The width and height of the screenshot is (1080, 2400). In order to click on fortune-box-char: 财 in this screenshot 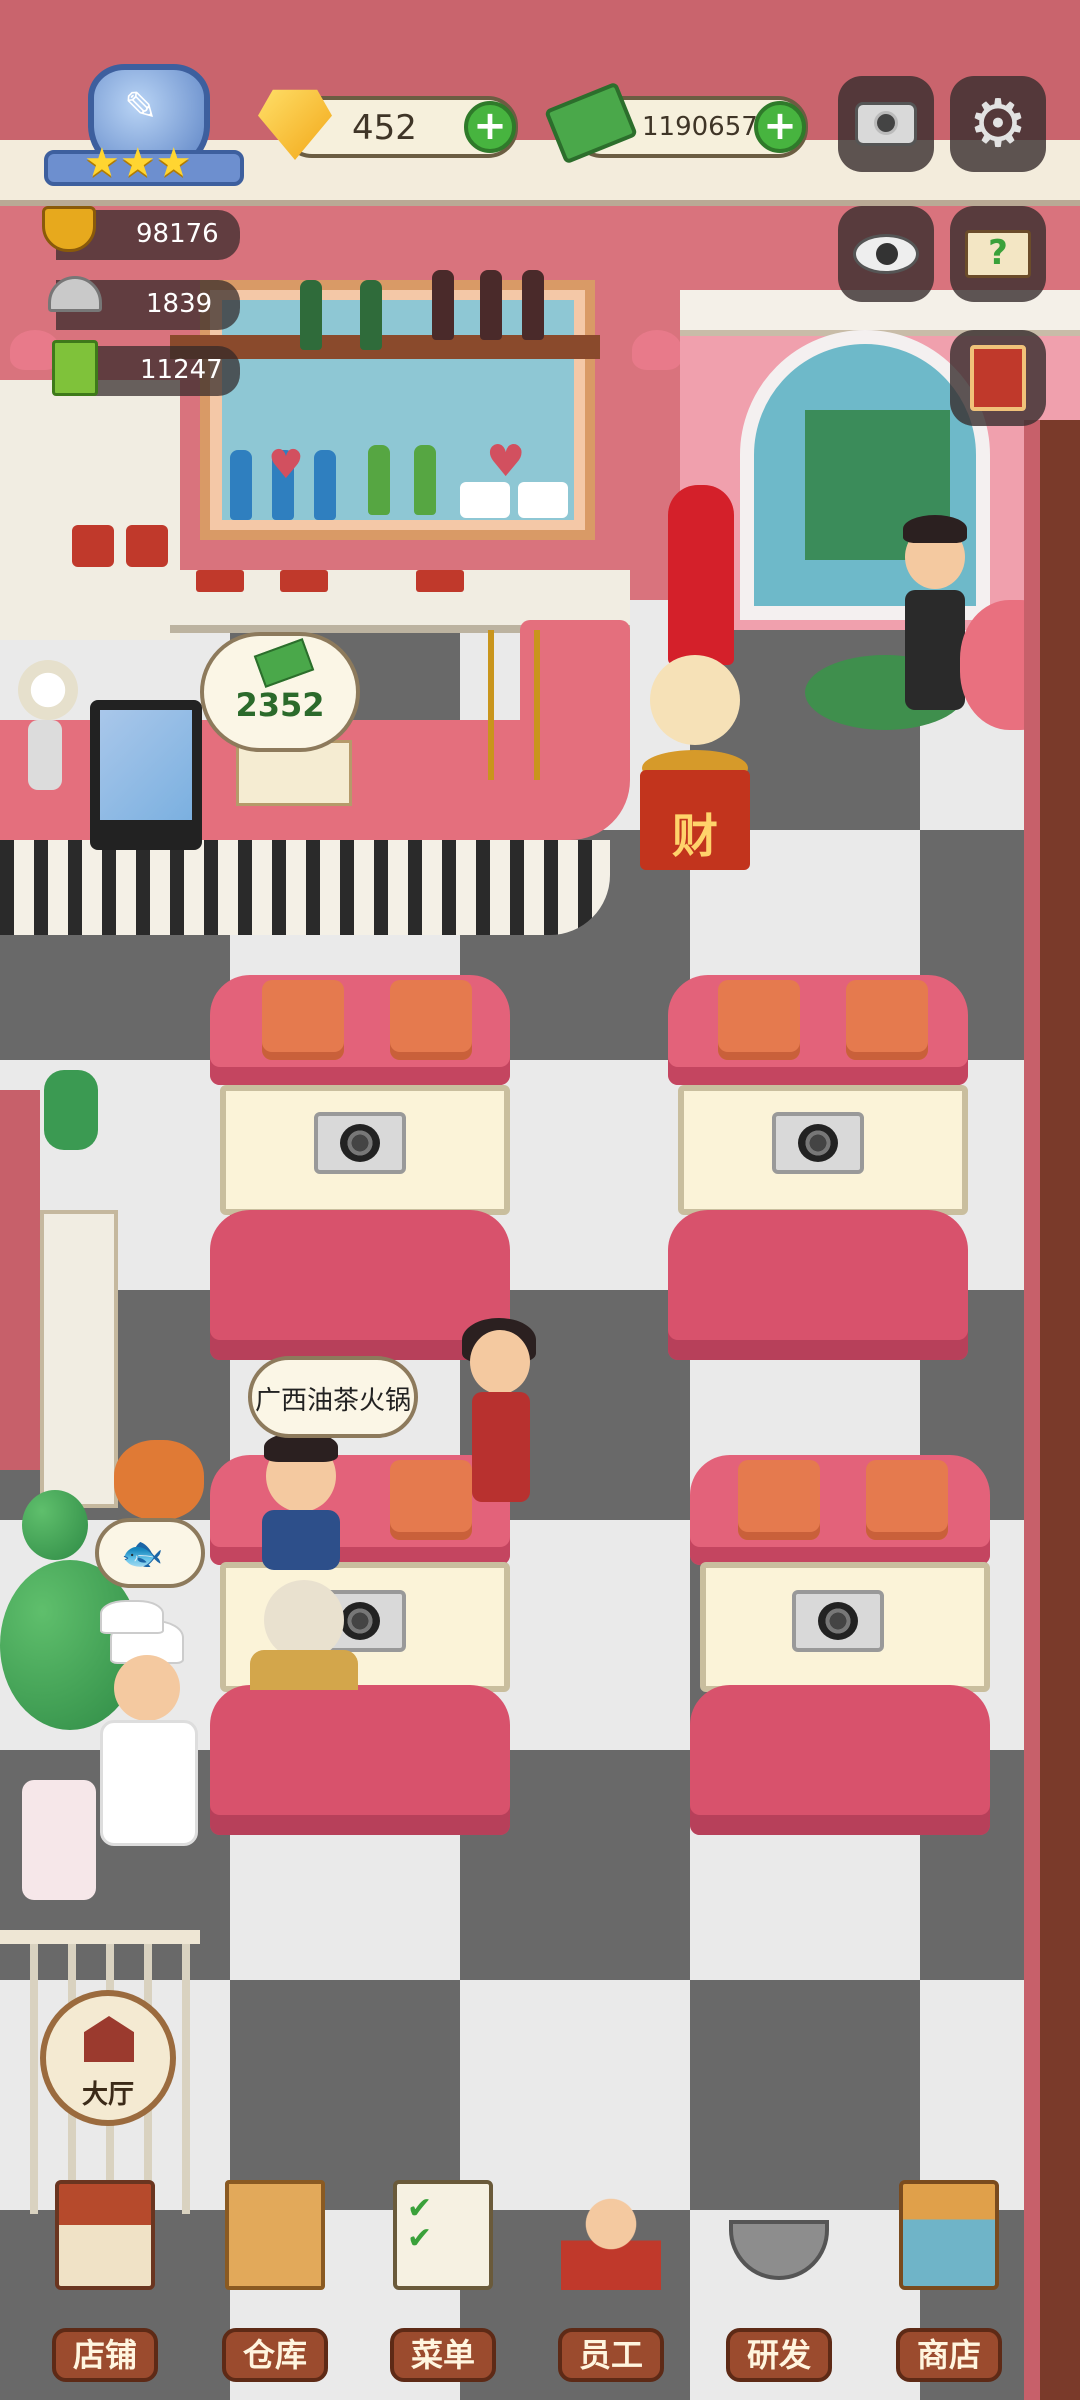, I will do `click(695, 836)`.